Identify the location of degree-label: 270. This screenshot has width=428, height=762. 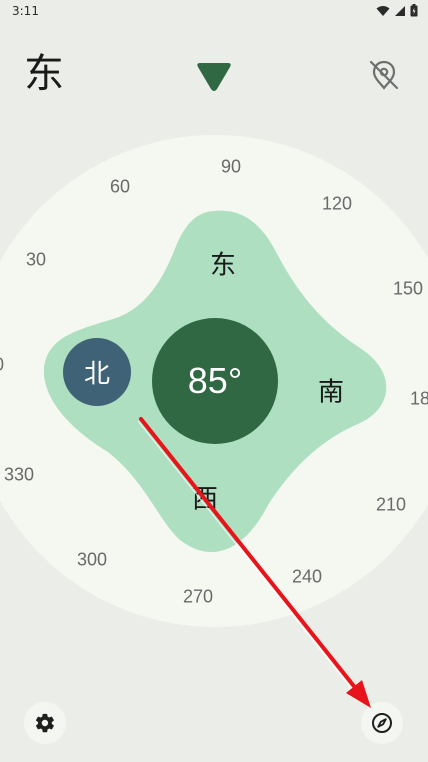
(198, 596).